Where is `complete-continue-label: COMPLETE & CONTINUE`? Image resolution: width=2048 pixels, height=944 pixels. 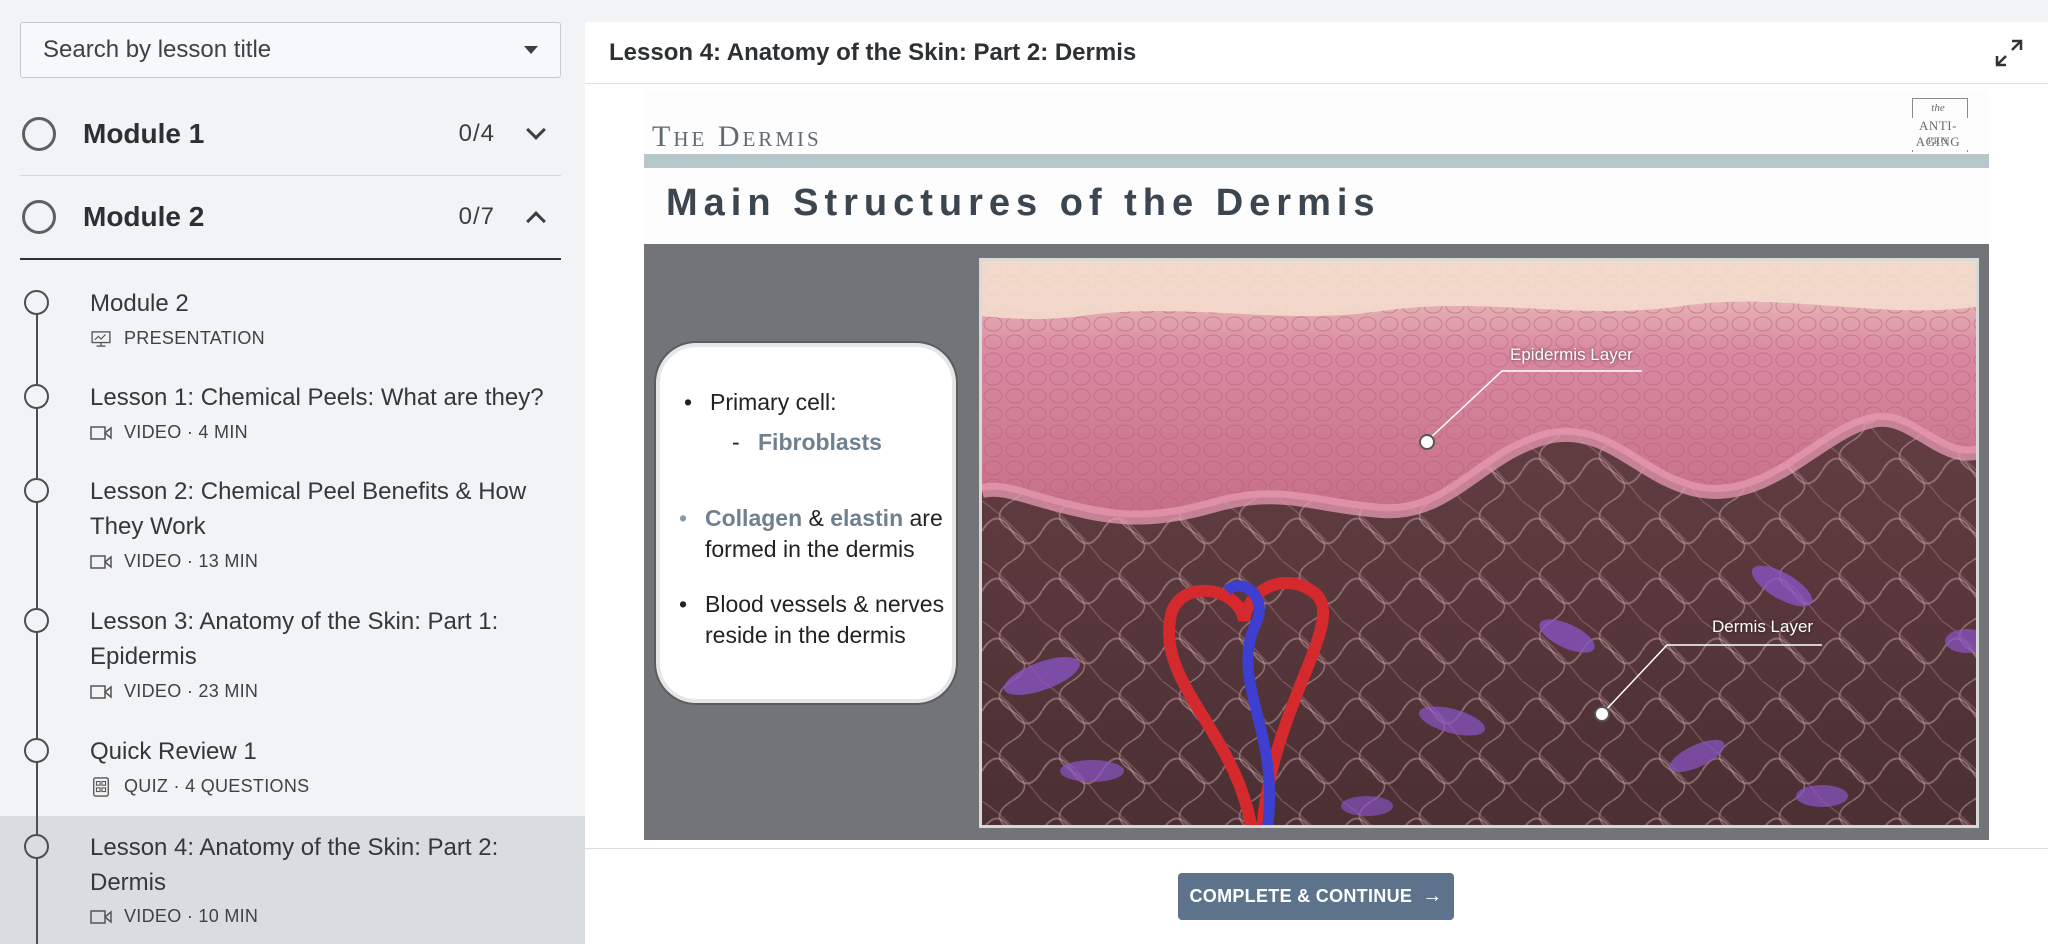
complete-continue-label: COMPLETE & CONTINUE is located at coordinates (1301, 896).